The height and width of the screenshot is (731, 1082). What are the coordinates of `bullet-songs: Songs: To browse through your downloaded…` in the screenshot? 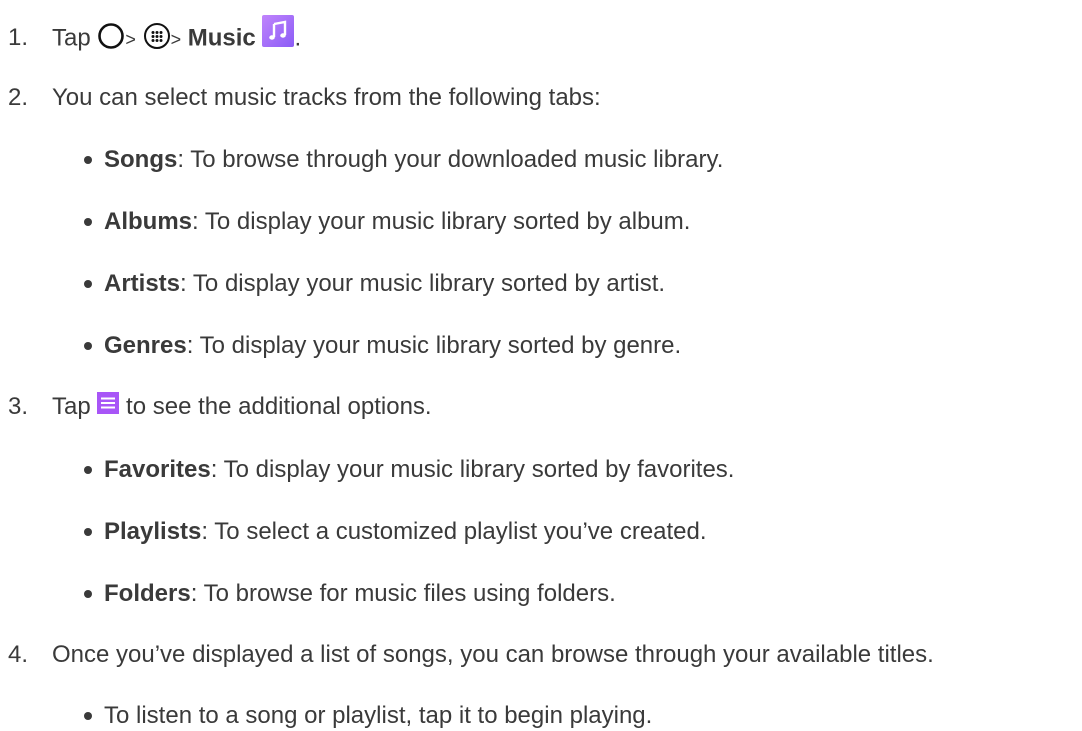 It's located at (414, 159).